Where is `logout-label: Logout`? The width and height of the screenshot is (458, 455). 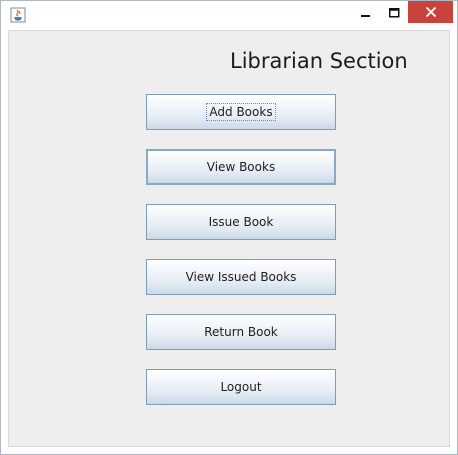 logout-label: Logout is located at coordinates (241, 387).